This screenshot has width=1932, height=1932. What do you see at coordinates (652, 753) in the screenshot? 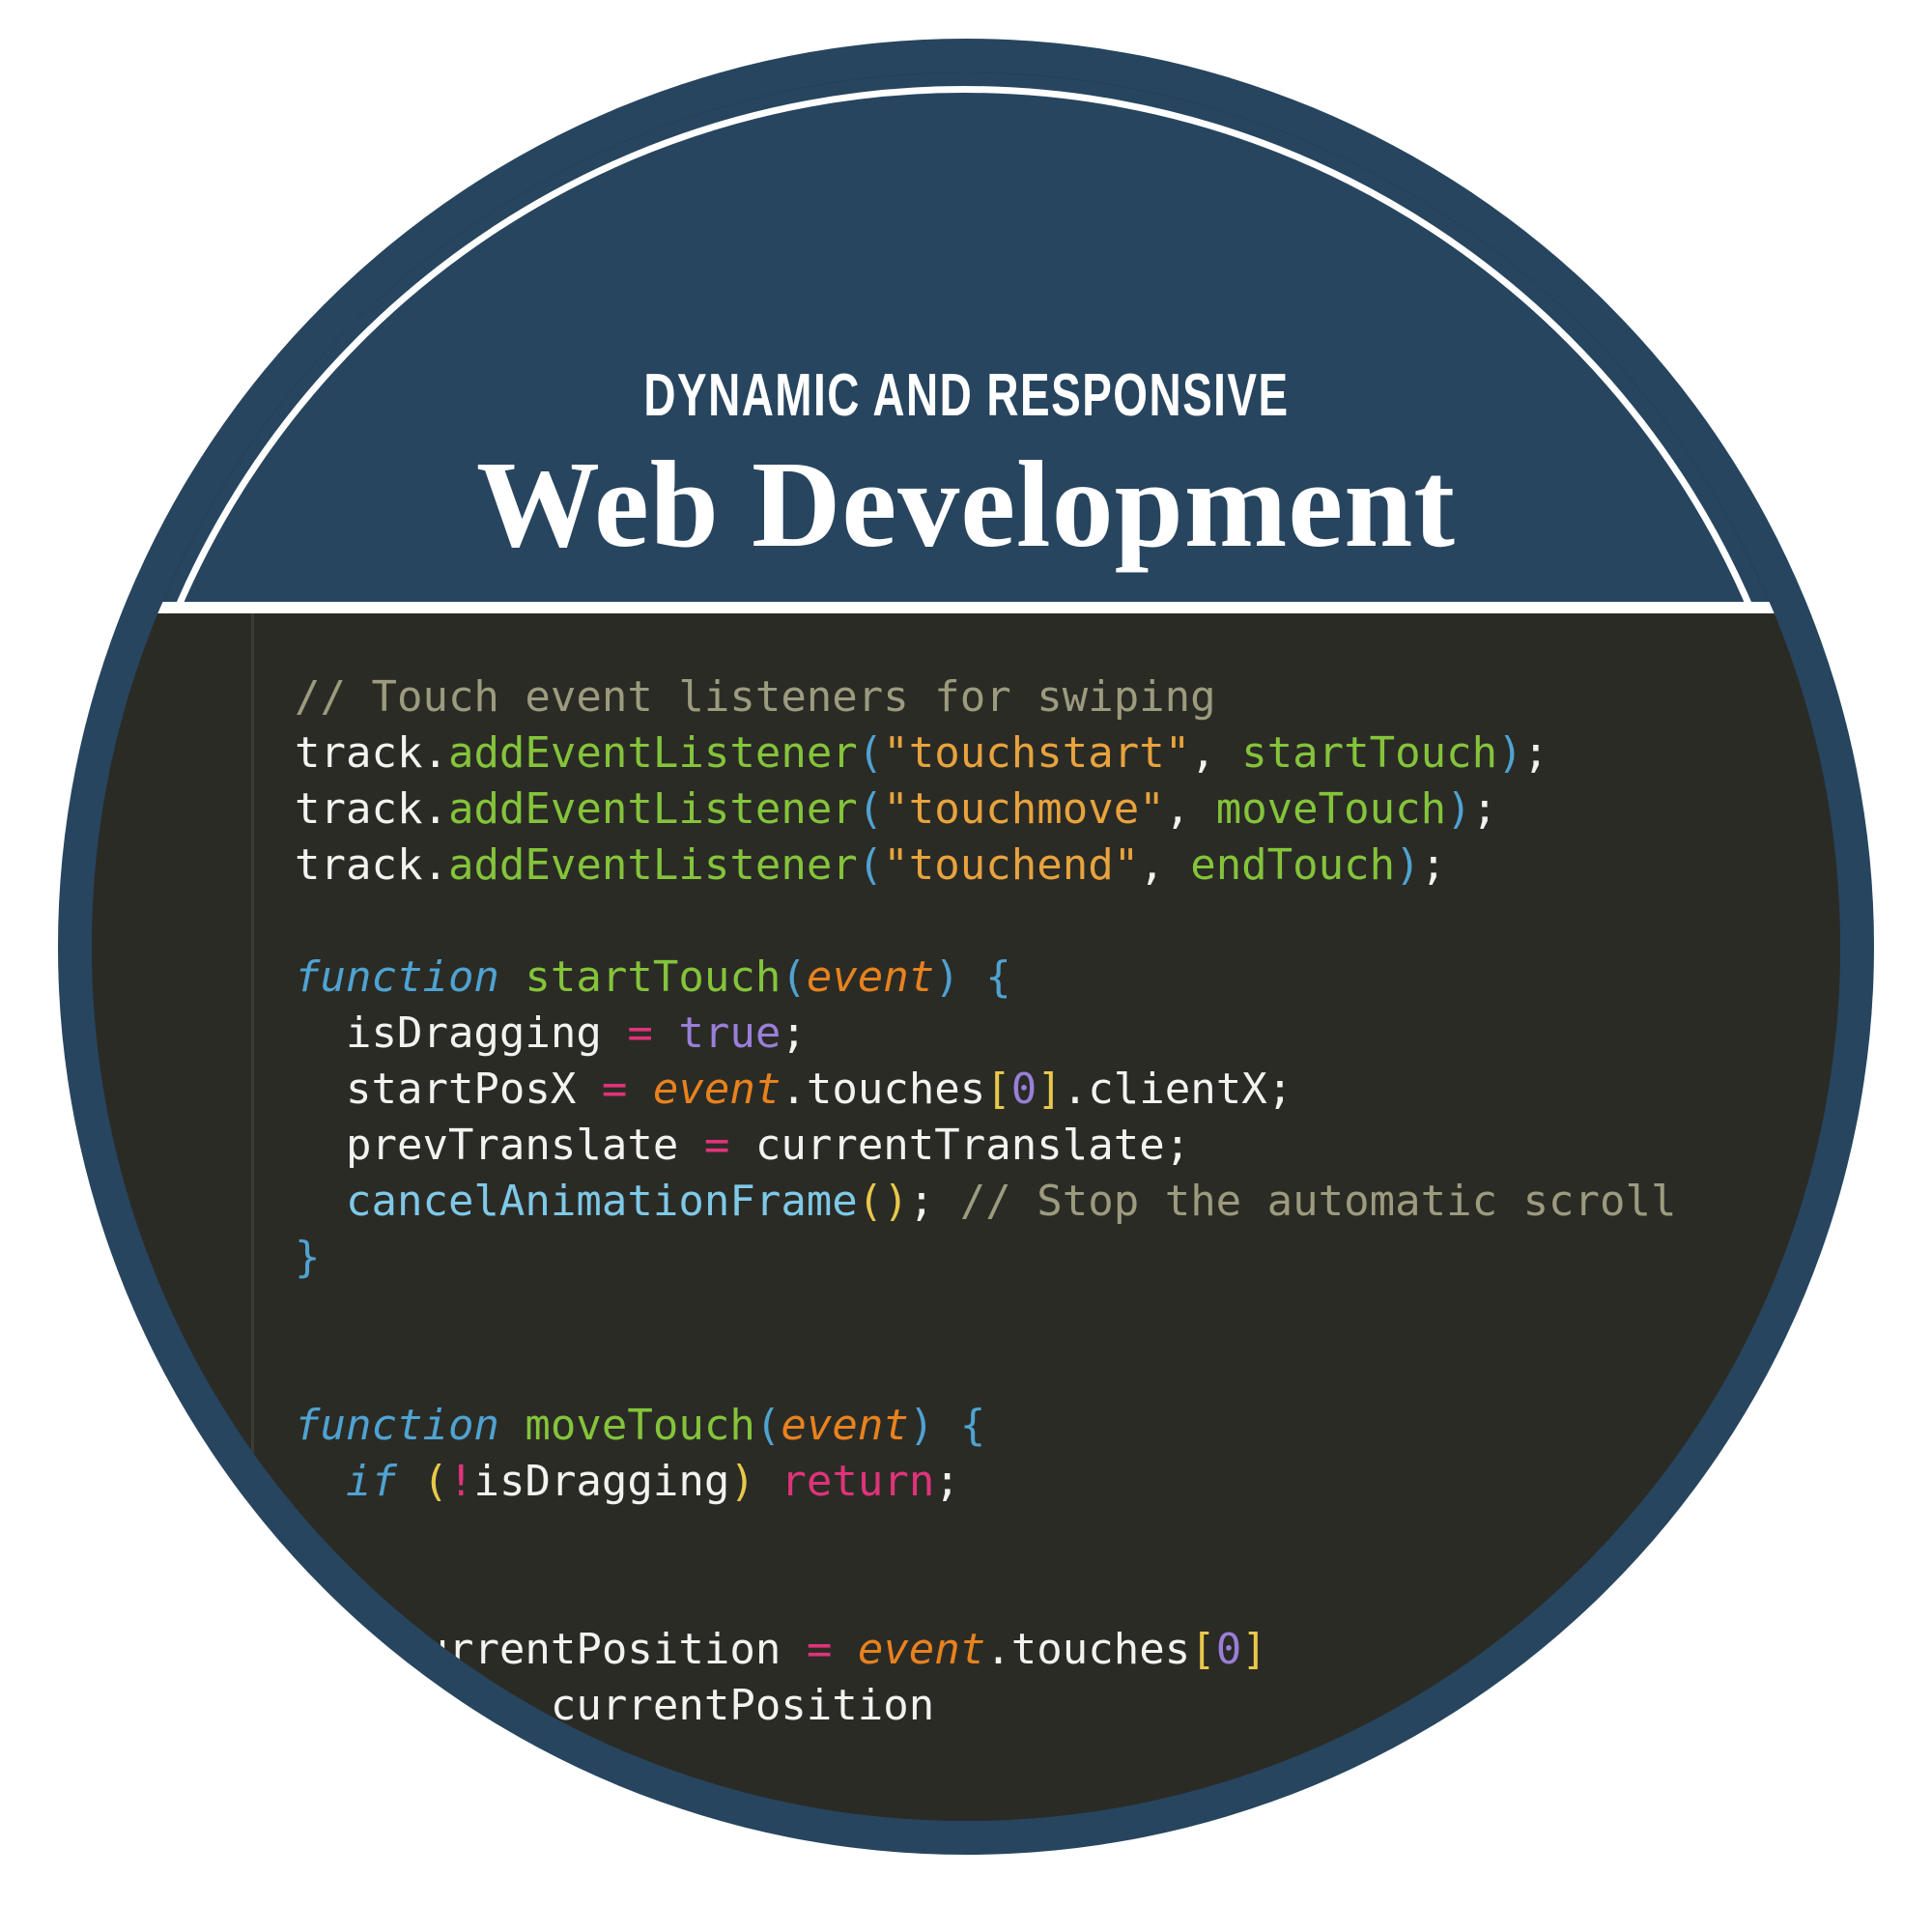
I see `code-method: addEventListener` at bounding box center [652, 753].